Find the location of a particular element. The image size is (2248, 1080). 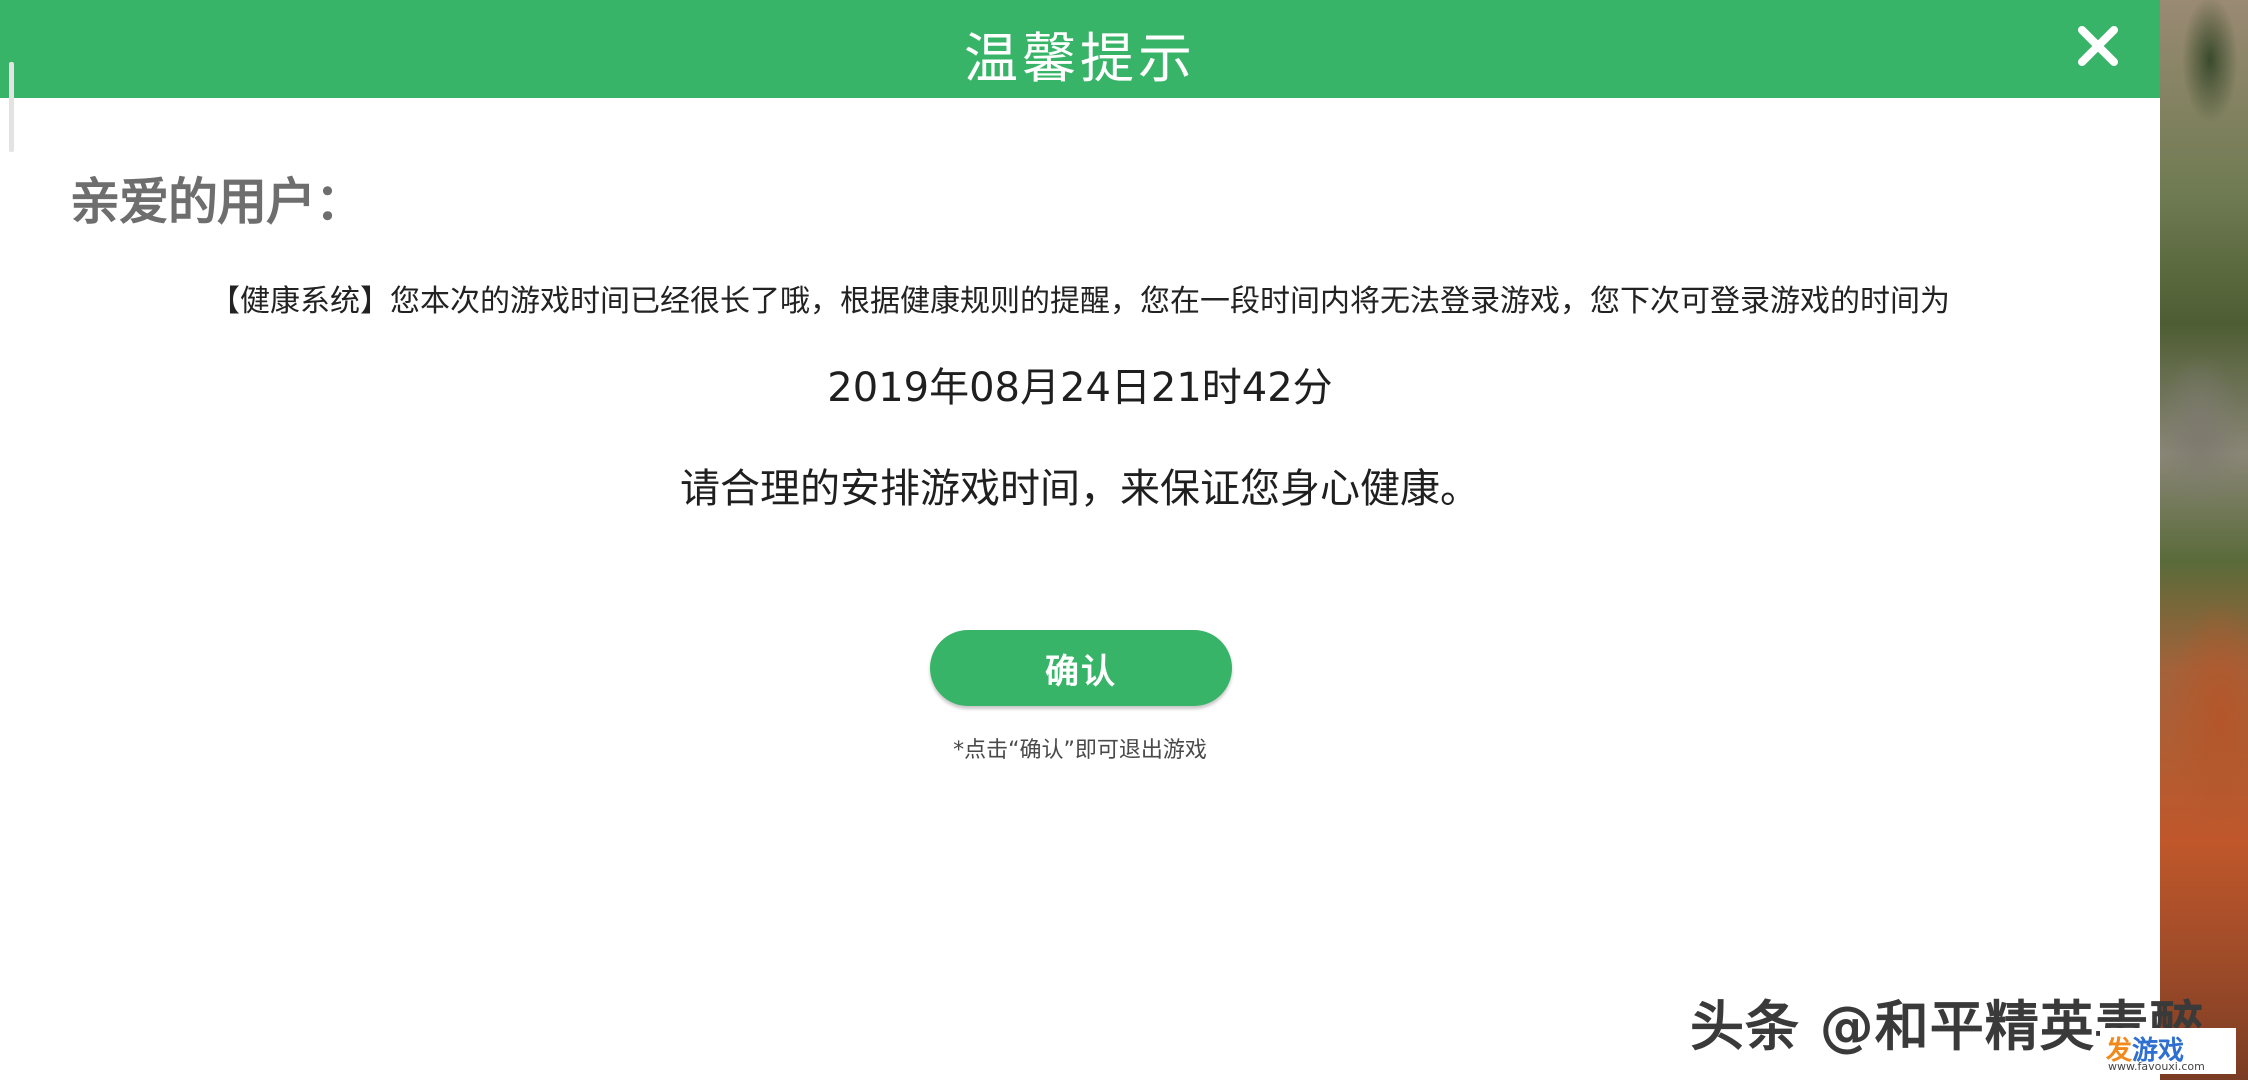

close-button is located at coordinates (2098, 46).